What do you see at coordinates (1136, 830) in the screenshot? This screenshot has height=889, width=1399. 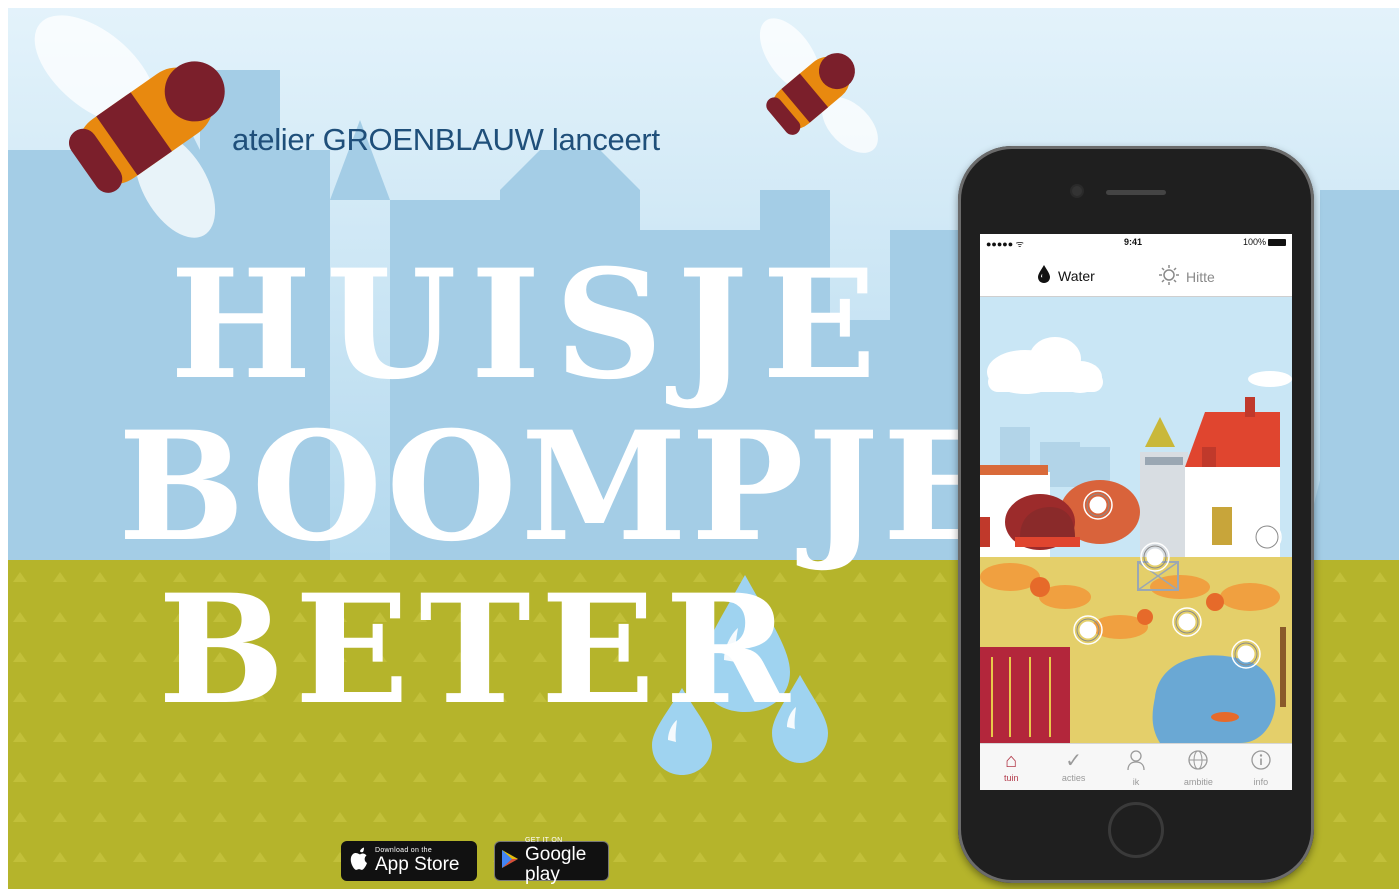 I see `home-button` at bounding box center [1136, 830].